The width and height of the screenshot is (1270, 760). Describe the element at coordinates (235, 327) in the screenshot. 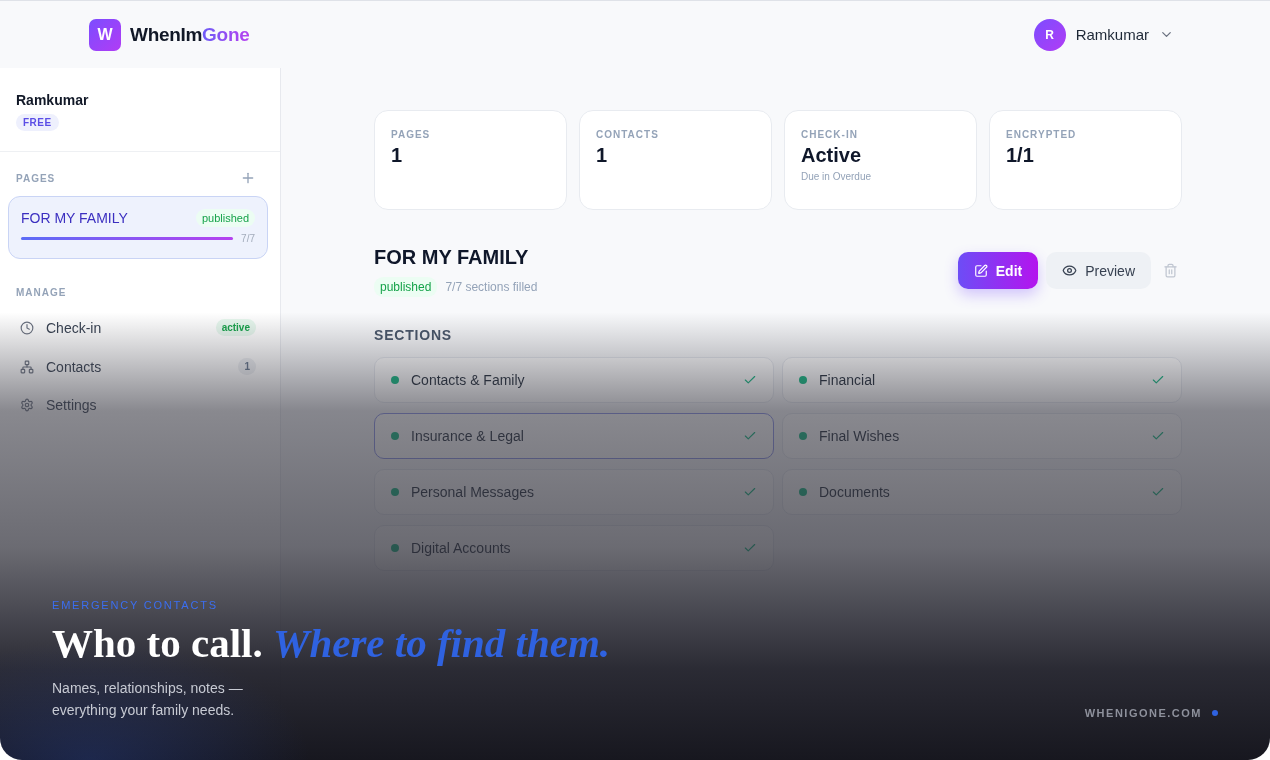

I see `nav-badge: active` at that location.